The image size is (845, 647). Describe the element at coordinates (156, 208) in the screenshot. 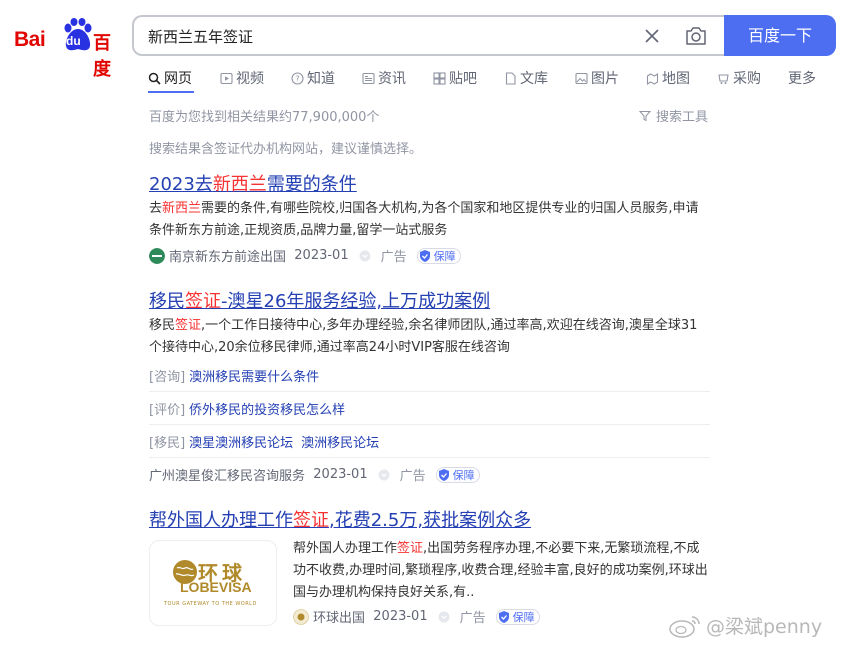

I see `desc-part: 去` at that location.